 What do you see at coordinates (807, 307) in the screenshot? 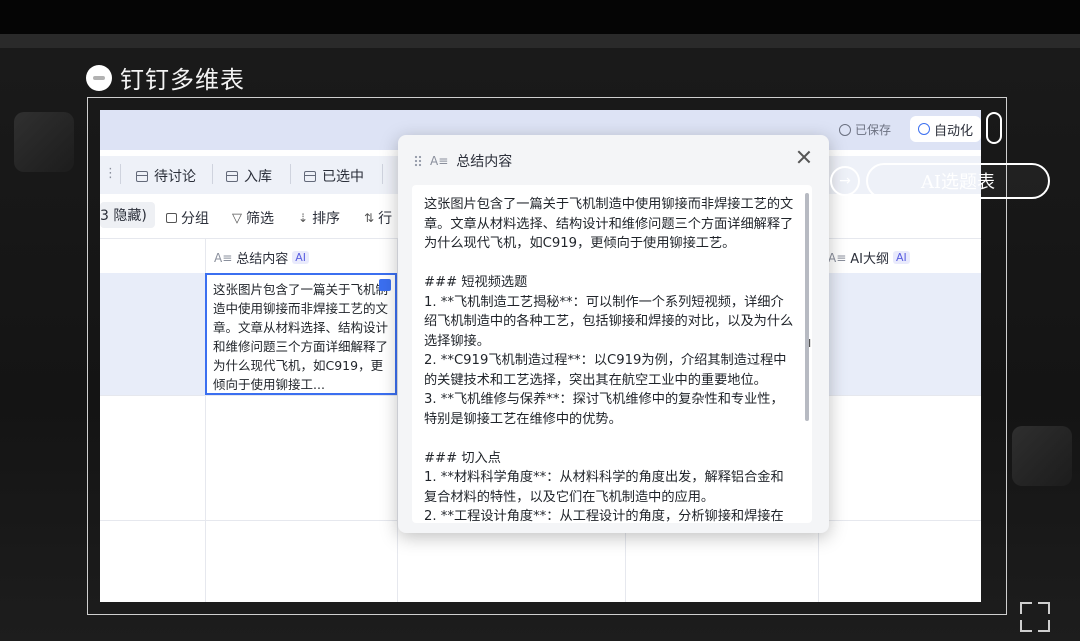
I see `scrollbar` at bounding box center [807, 307].